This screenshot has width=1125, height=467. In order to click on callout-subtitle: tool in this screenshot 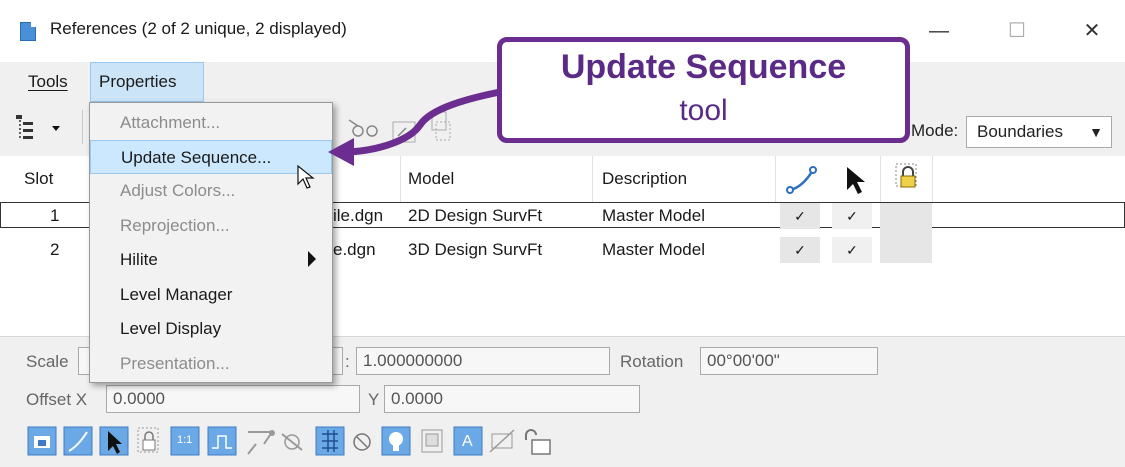, I will do `click(703, 110)`.